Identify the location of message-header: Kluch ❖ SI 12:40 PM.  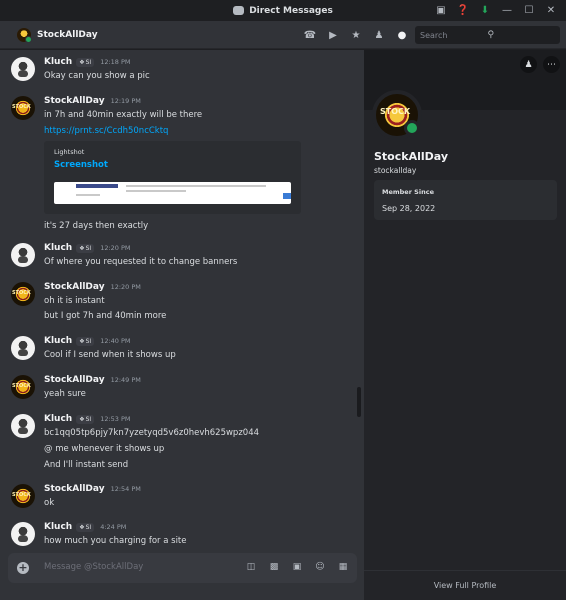
(87, 341).